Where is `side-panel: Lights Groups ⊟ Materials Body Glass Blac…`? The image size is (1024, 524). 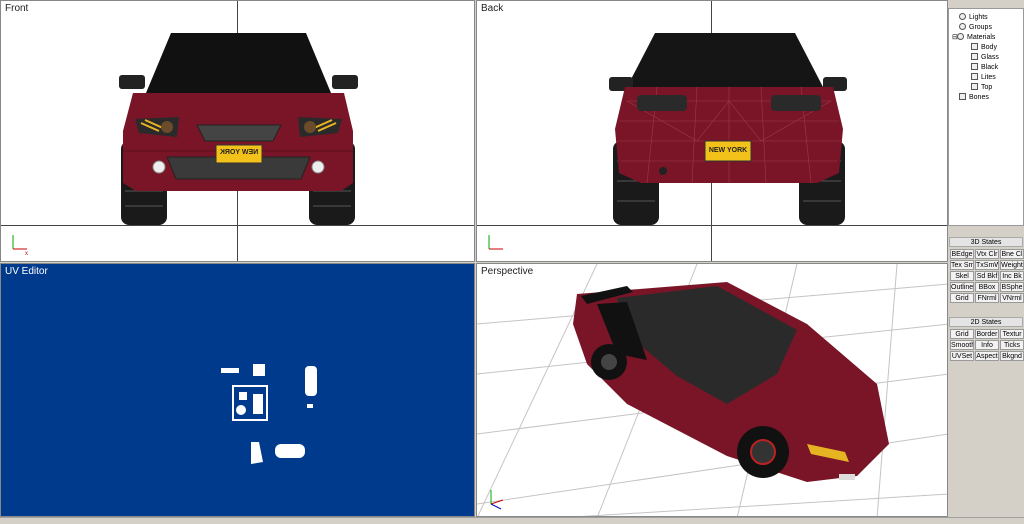 side-panel: Lights Groups ⊟ Materials Body Glass Blac… is located at coordinates (986, 261).